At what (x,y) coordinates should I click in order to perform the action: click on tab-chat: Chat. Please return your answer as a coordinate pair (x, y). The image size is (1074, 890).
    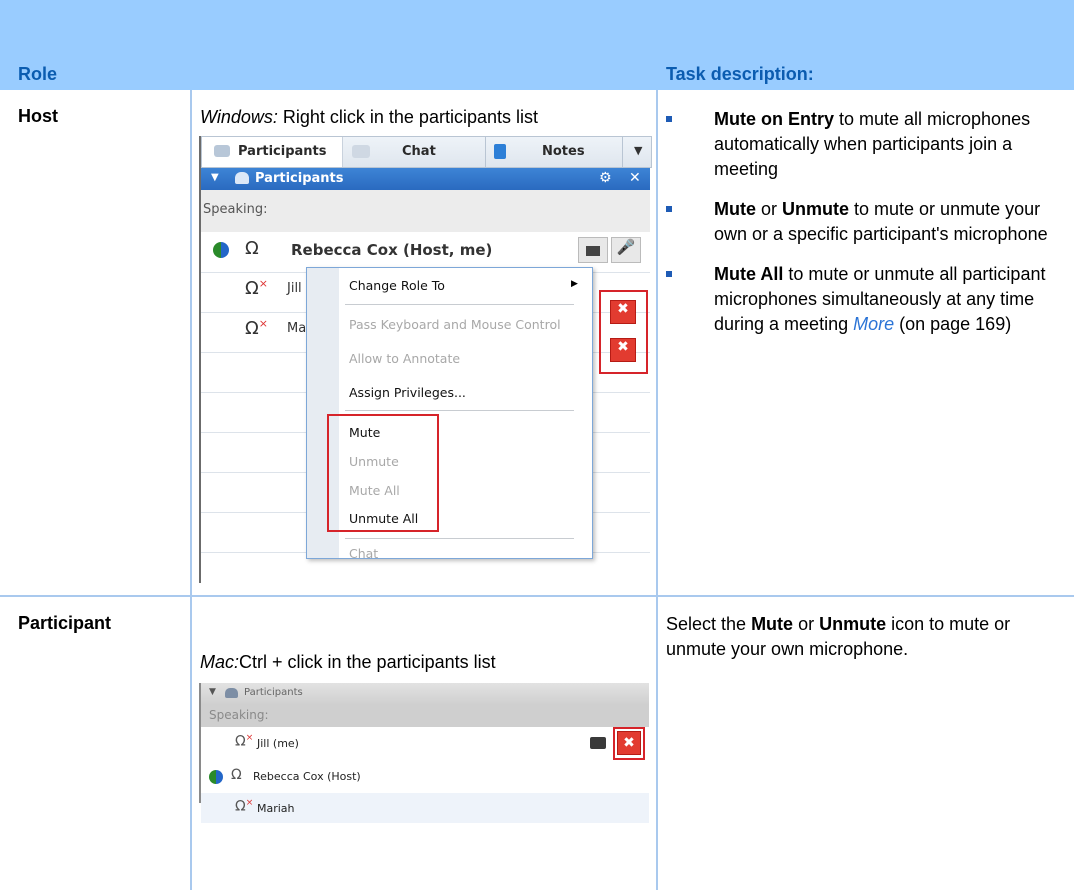
    Looking at the image, I should click on (432, 152).